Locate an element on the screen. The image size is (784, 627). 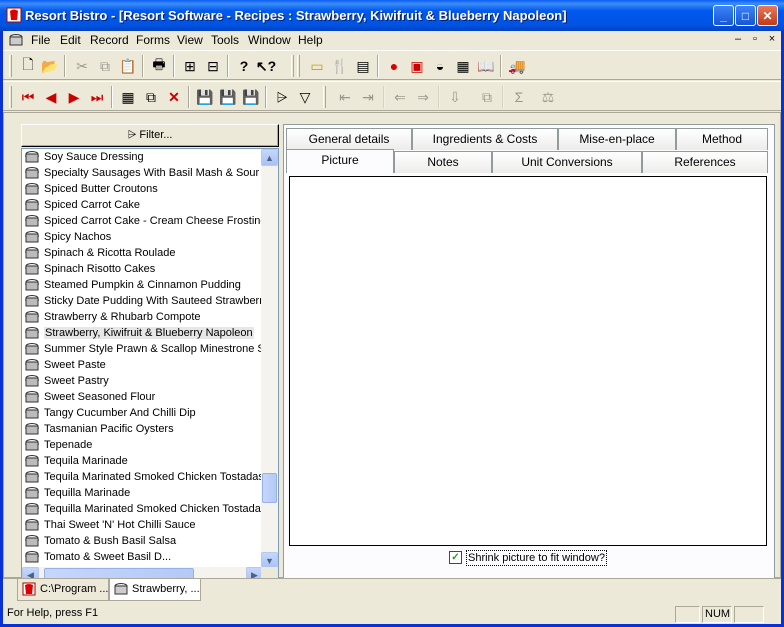
tab-notes: Notes is located at coordinates (443, 162).